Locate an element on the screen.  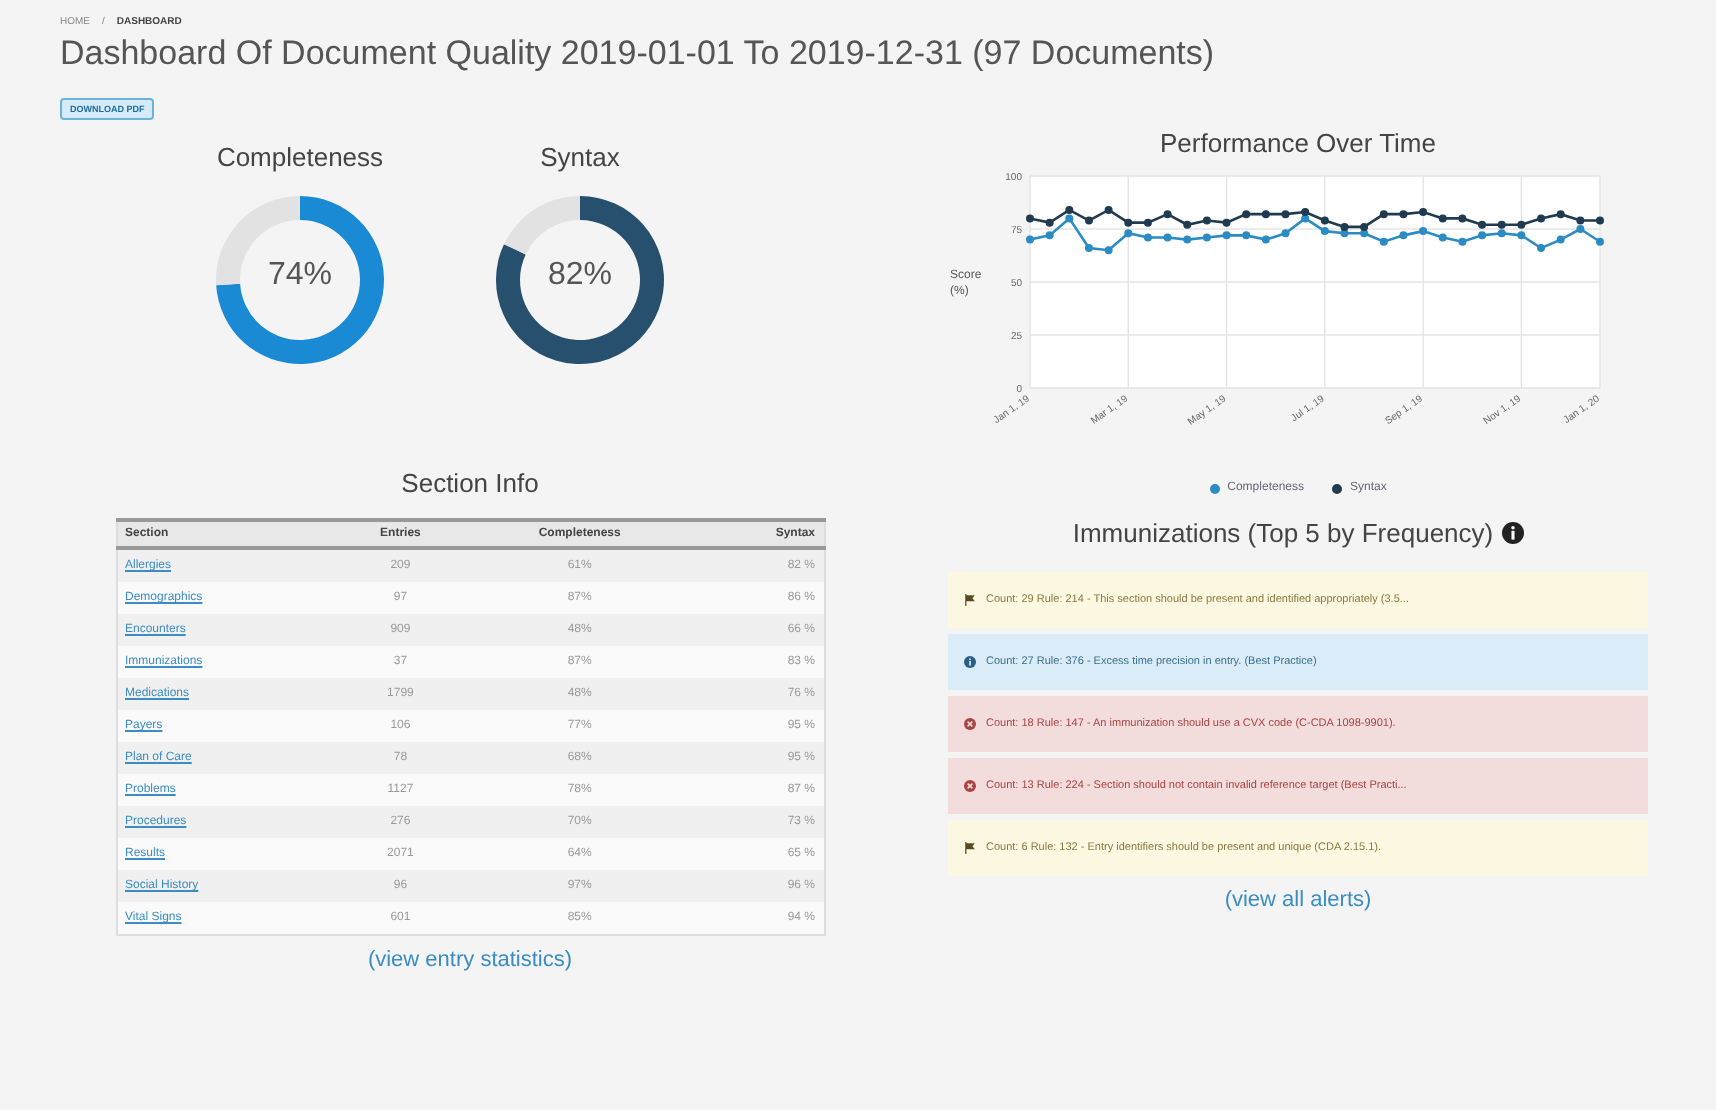
gauge-title: Completeness is located at coordinates (300, 157).